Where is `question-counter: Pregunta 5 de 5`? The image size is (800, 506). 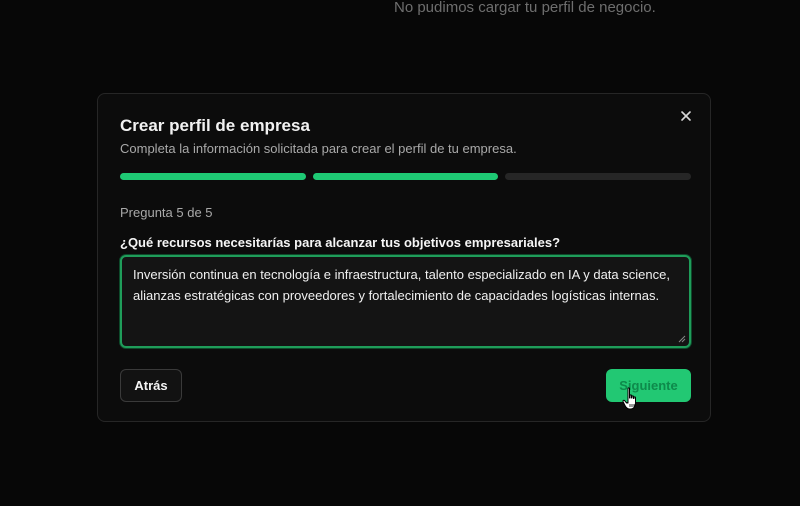 question-counter: Pregunta 5 de 5 is located at coordinates (166, 212).